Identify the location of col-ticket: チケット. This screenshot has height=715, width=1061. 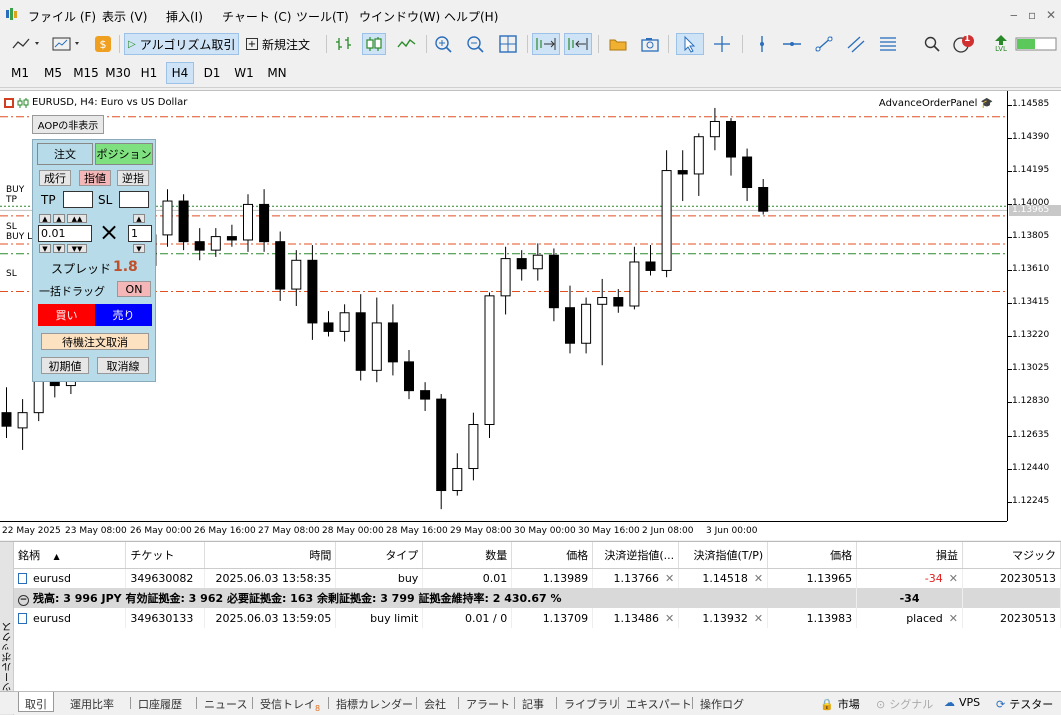
(165, 555).